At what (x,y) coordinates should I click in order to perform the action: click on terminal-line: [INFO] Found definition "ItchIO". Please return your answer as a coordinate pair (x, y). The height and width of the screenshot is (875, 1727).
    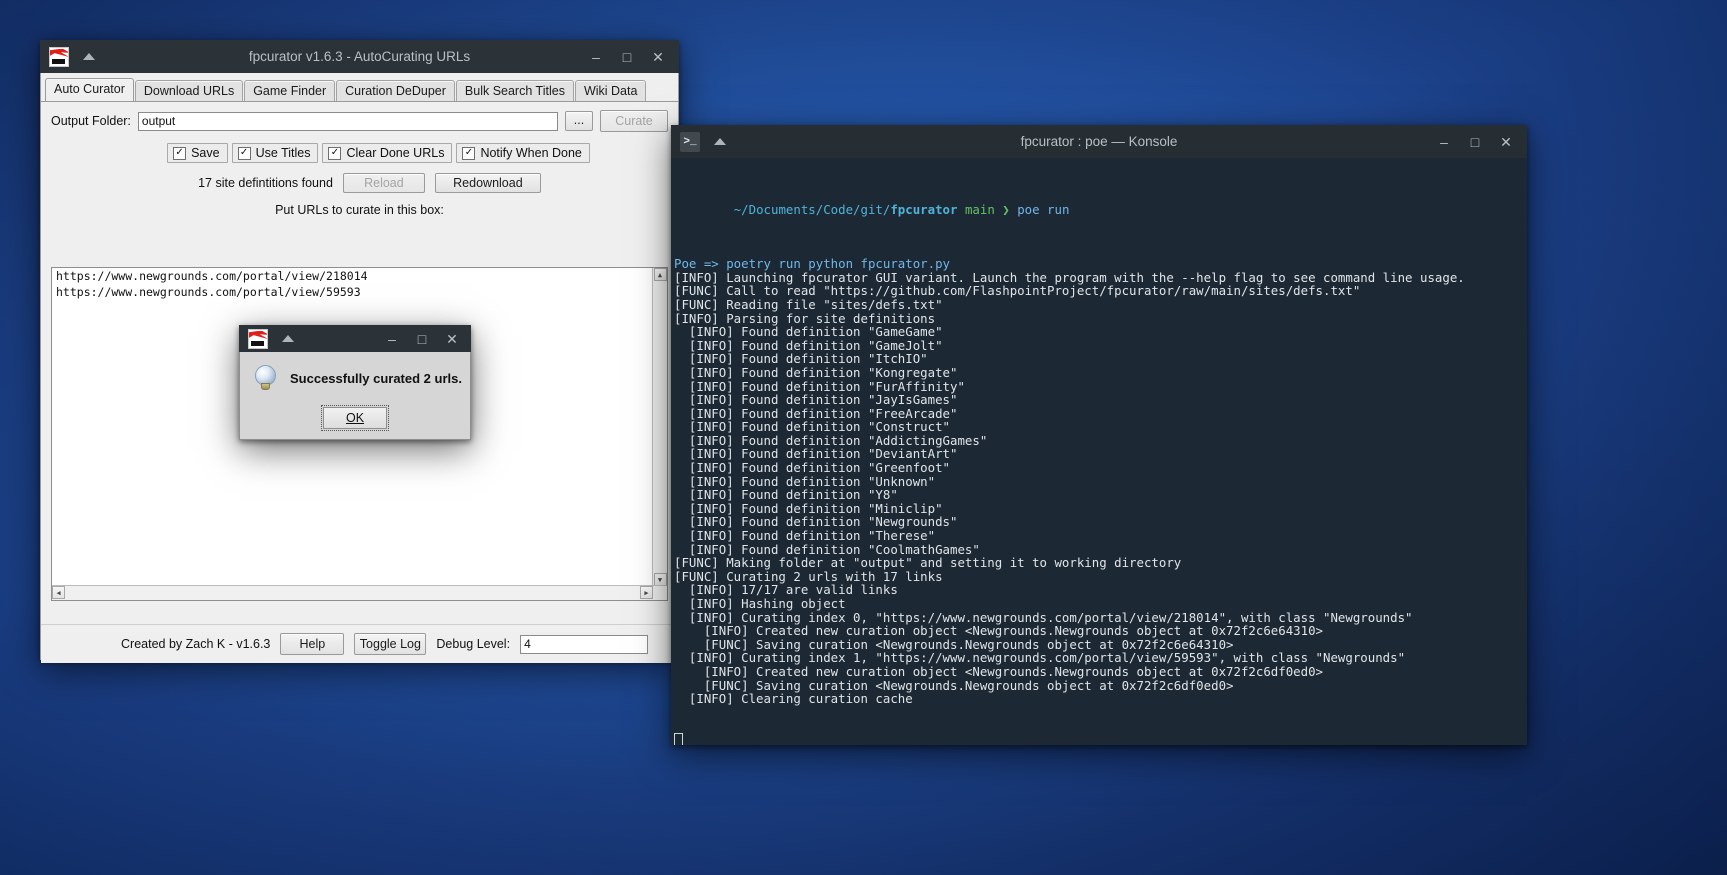
    Looking at the image, I should click on (801, 359).